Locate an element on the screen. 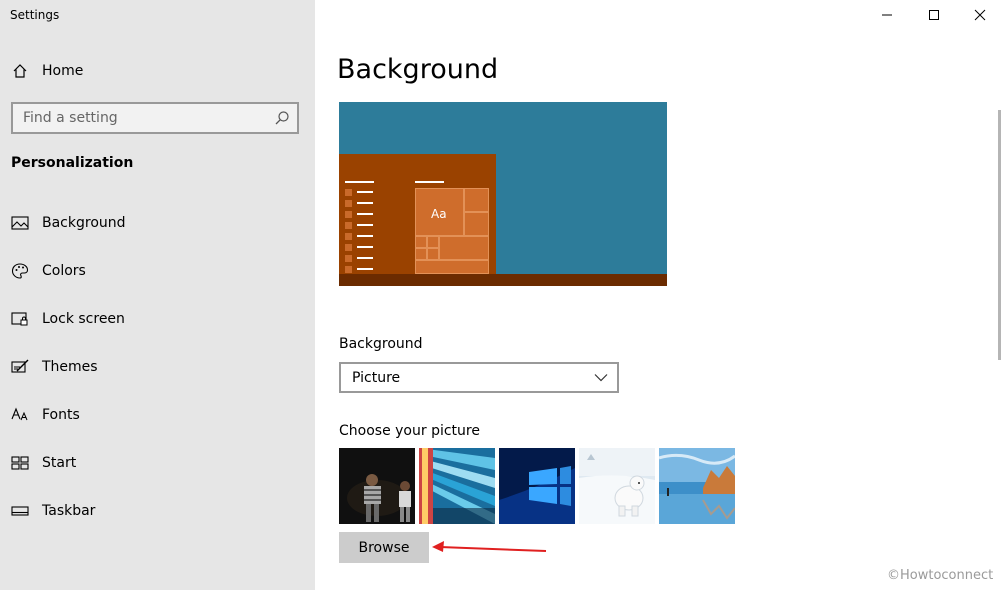 The width and height of the screenshot is (1003, 590). lock-screen-icon is located at coordinates (20, 319).